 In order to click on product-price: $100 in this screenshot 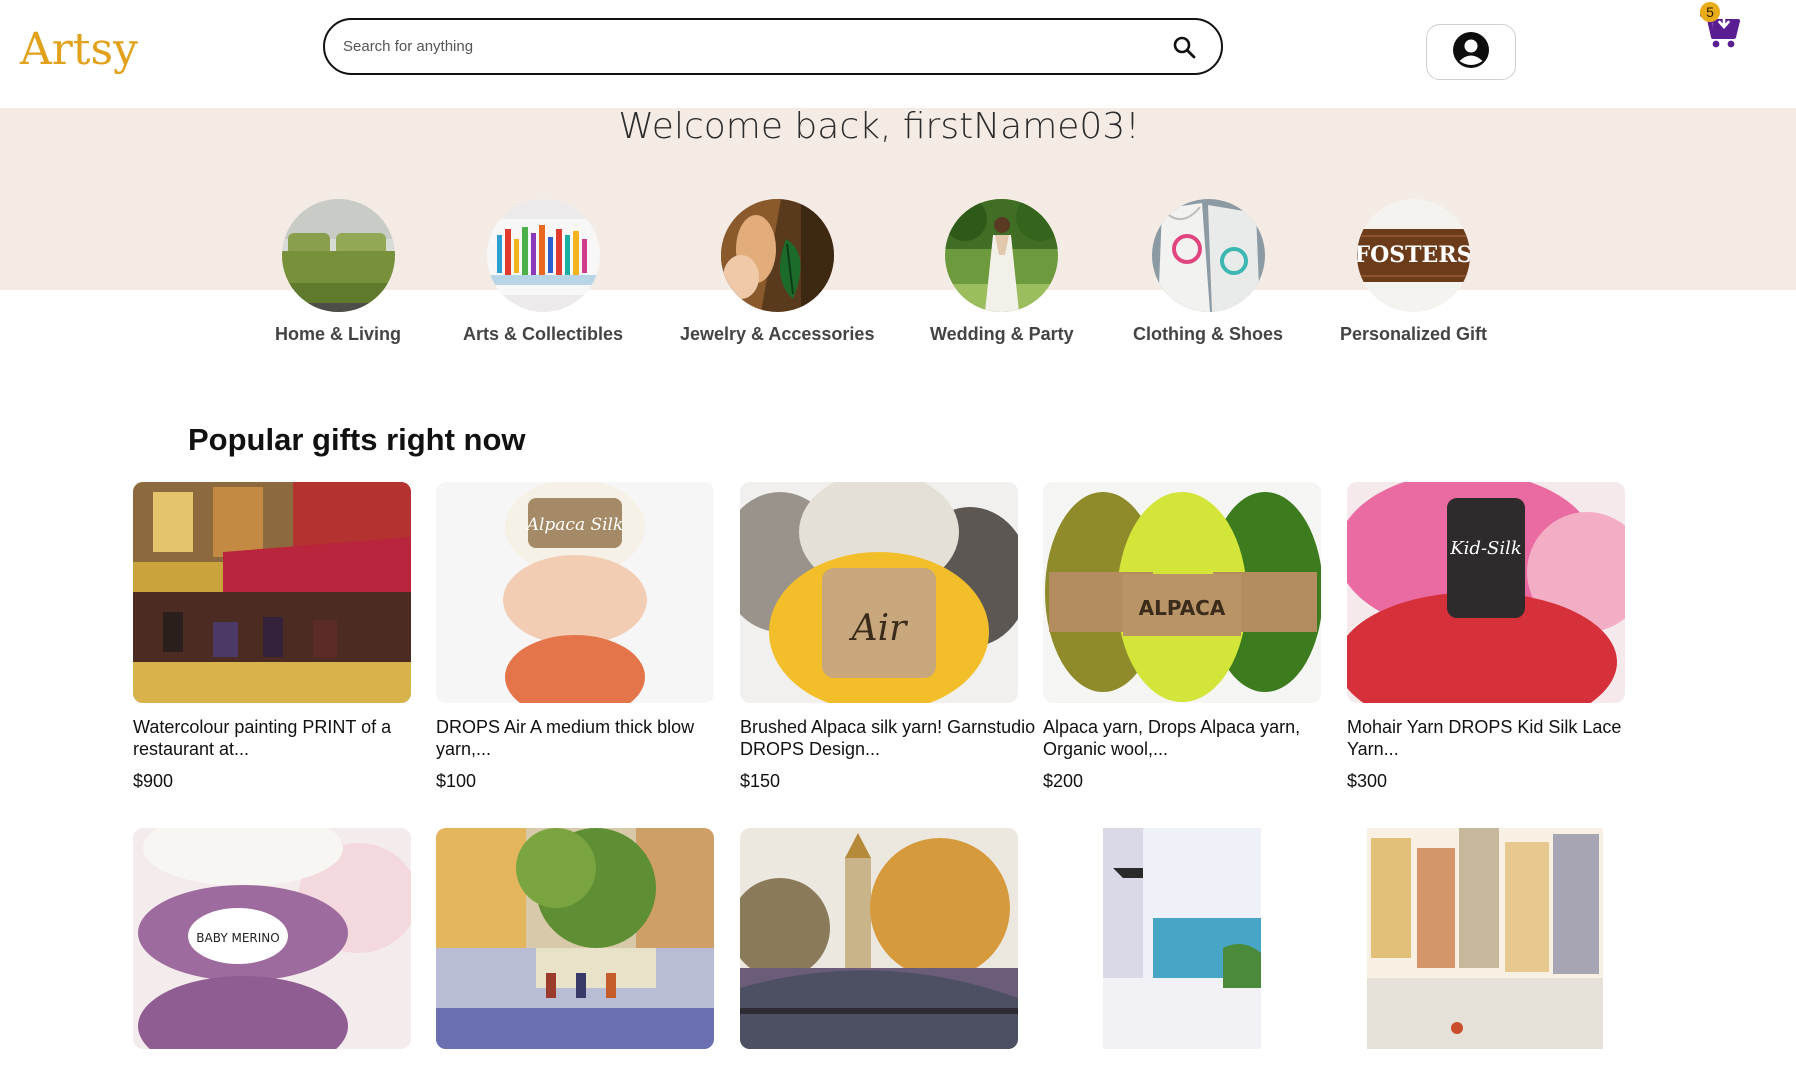, I will do `click(456, 781)`.